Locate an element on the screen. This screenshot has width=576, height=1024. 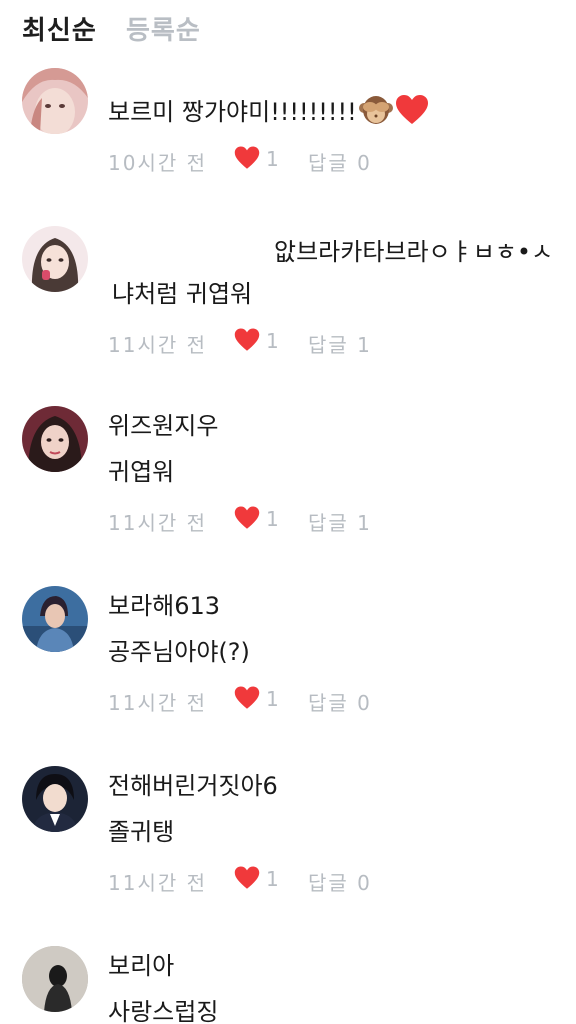
comment-nickname: 보리아 is located at coordinates (141, 963).